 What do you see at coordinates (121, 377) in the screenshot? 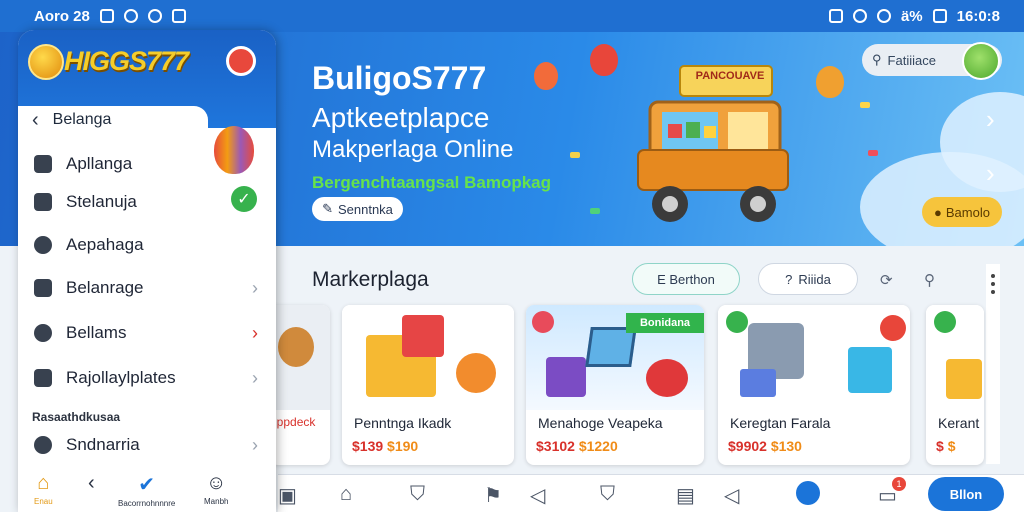
I see `menu-item-label: Rajollaylplates` at bounding box center [121, 377].